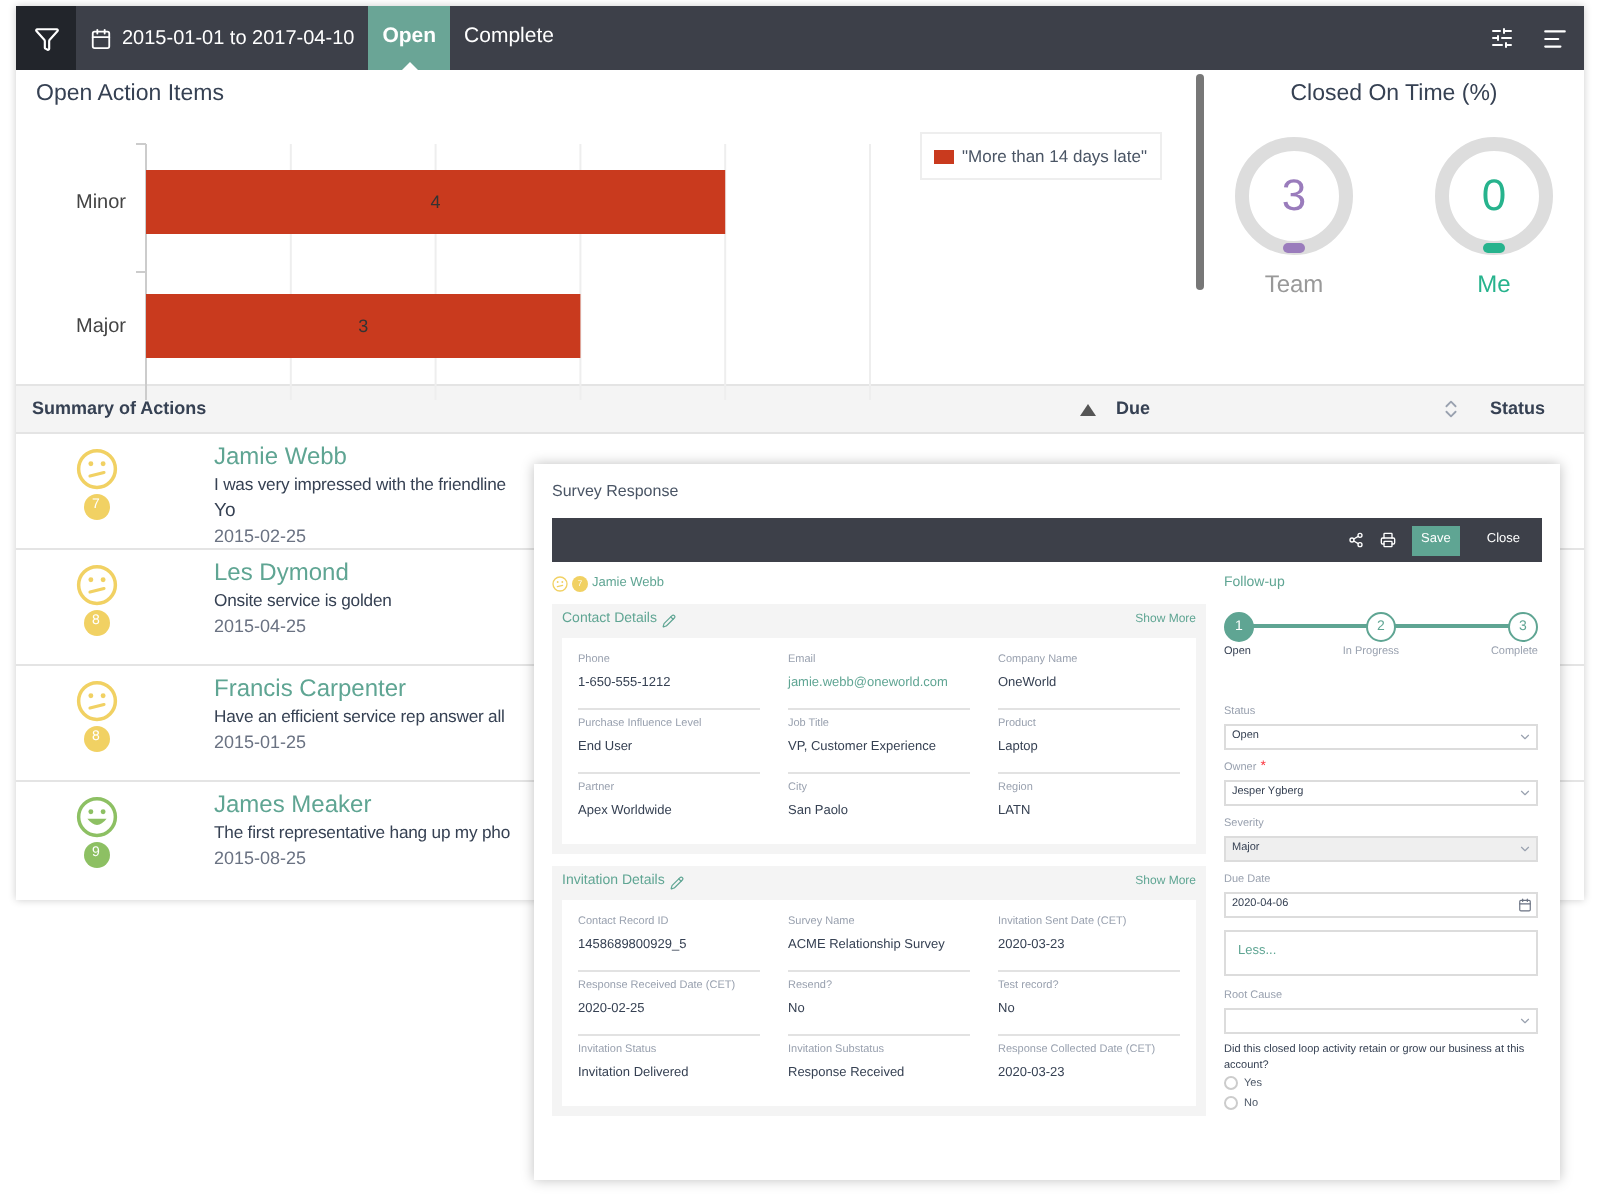  What do you see at coordinates (261, 537) in the screenshot?
I see `response-date: 2015-02-25` at bounding box center [261, 537].